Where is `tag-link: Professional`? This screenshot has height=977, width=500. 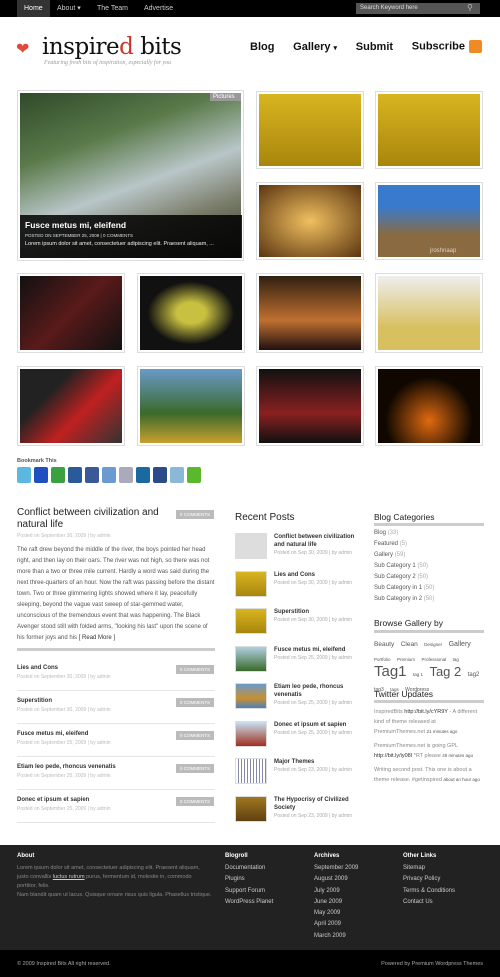
tag-link: Professional is located at coordinates (433, 659).